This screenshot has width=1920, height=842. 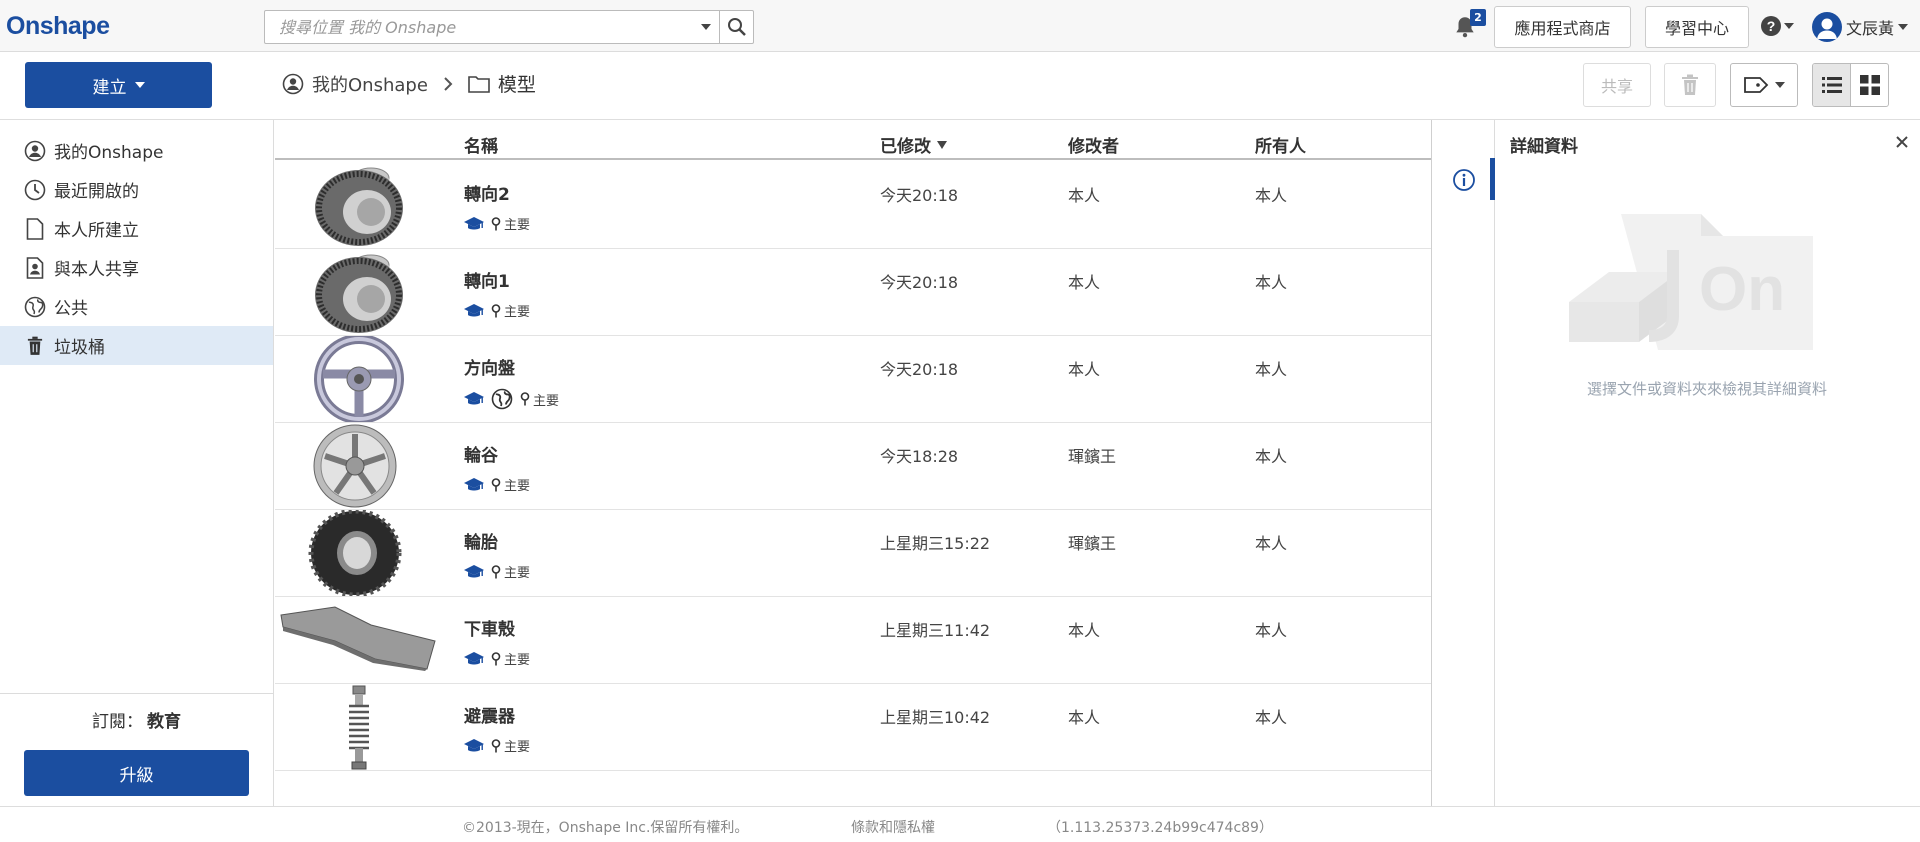 What do you see at coordinates (935, 717) in the screenshot?
I see `modified-cell: 上星期三10:42` at bounding box center [935, 717].